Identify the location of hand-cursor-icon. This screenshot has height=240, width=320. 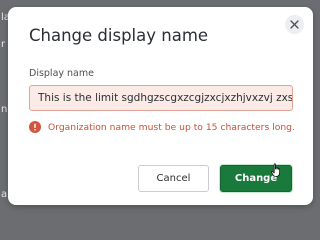
(275, 170).